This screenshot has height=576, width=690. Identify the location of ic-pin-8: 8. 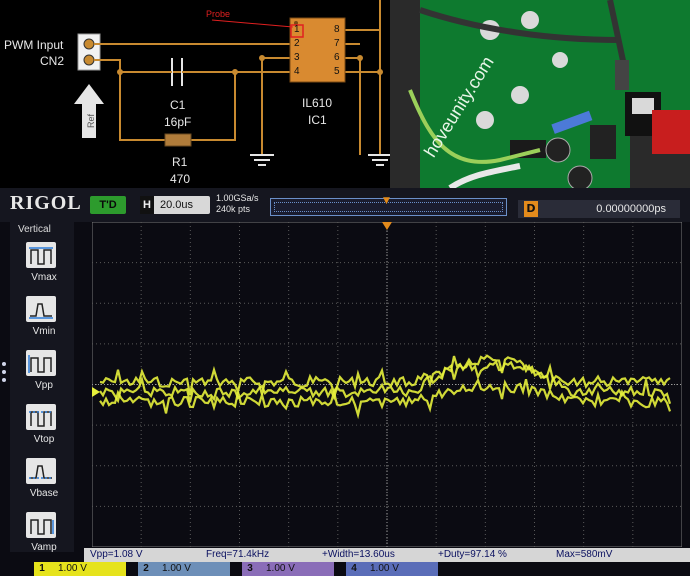
(337, 29).